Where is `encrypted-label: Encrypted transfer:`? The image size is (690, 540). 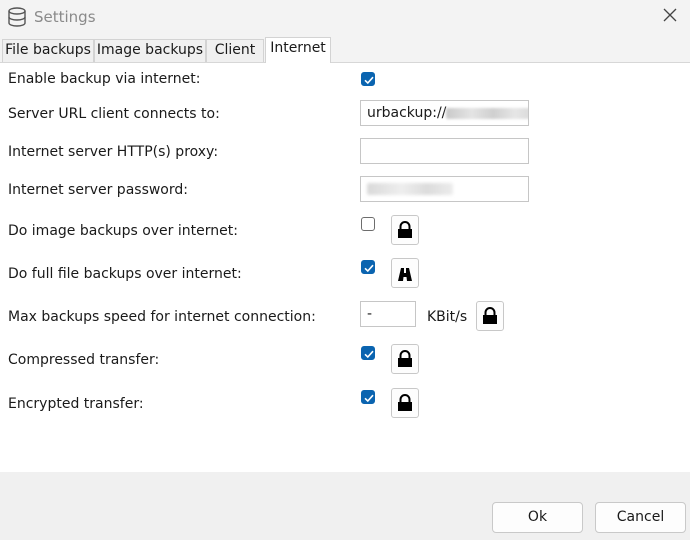 encrypted-label: Encrypted transfer: is located at coordinates (76, 404).